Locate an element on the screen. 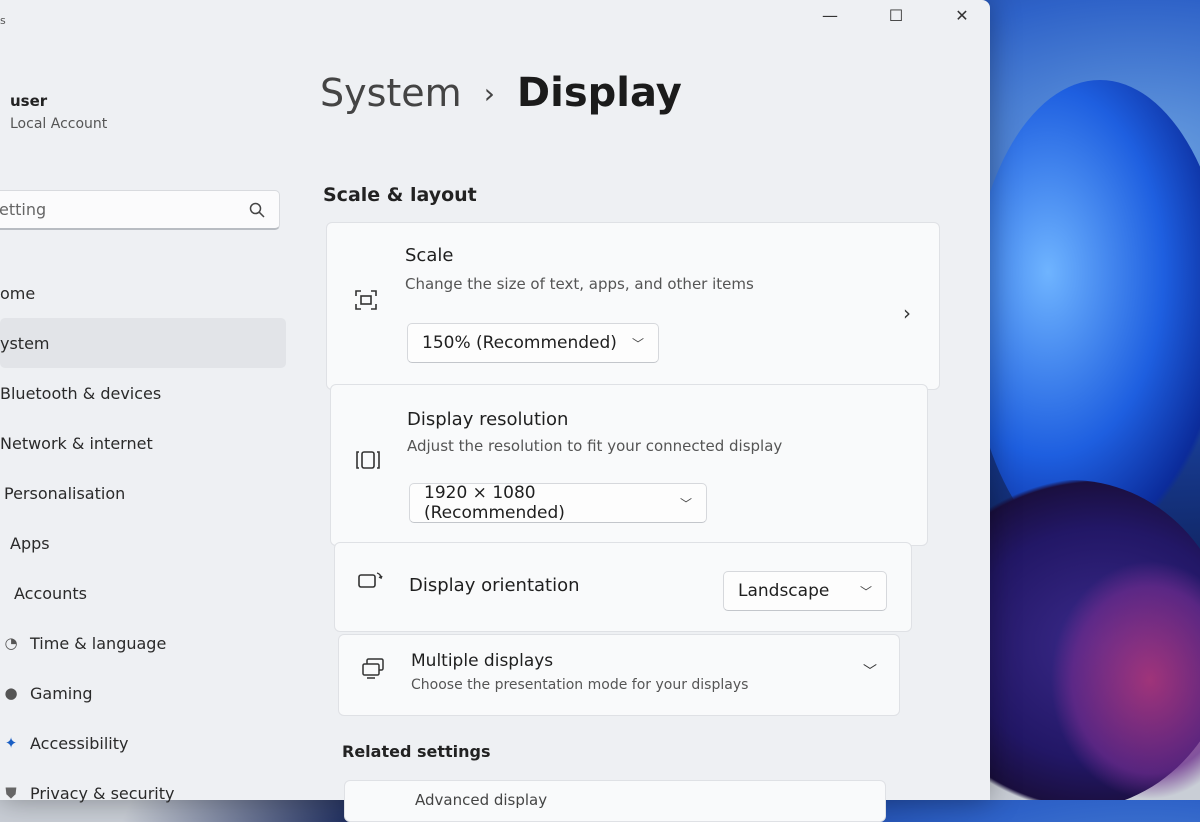 The image size is (1200, 822). advanced-display-card: Advanced display is located at coordinates (615, 801).